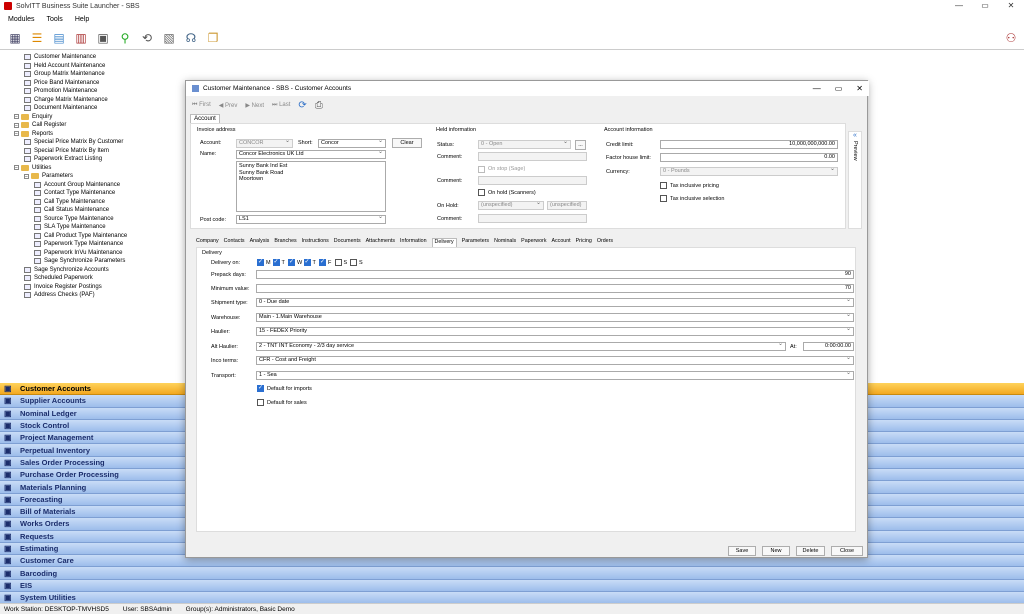 Image resolution: width=1024 pixels, height=614 pixels. Describe the element at coordinates (191, 38) in the screenshot. I see `support-icon: ☊` at that location.